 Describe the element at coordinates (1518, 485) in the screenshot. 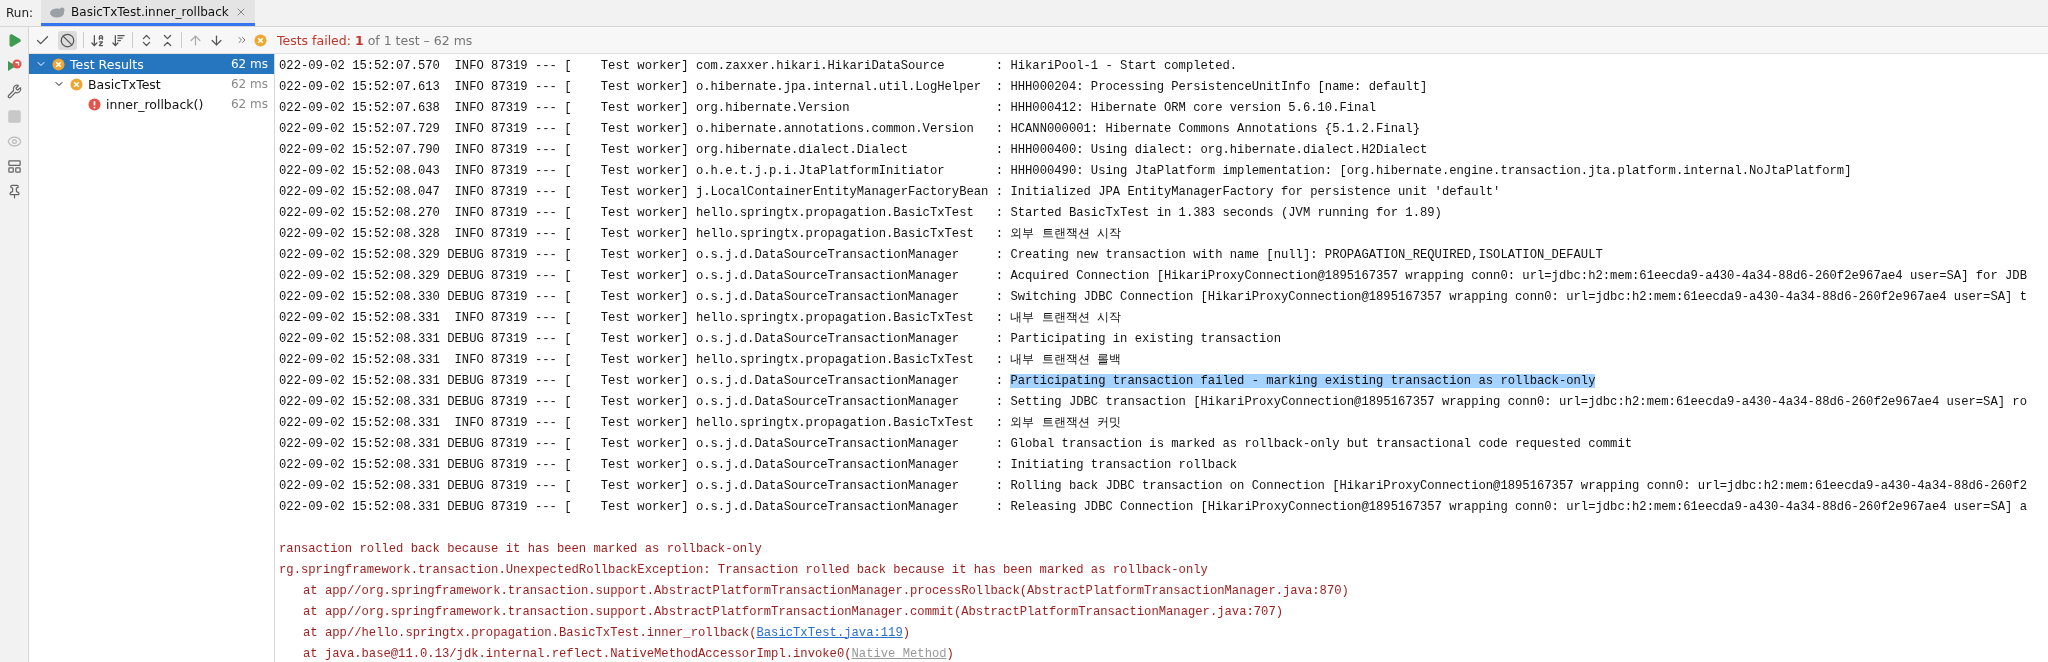

I see `log-message: Rolling back JDBC transaction on Connection [HikariProxyConnection@1895167357 wrapping conn0: url=jdbc:h2:mem:61eecda9-a430-4a34-88d6-260f2` at that location.